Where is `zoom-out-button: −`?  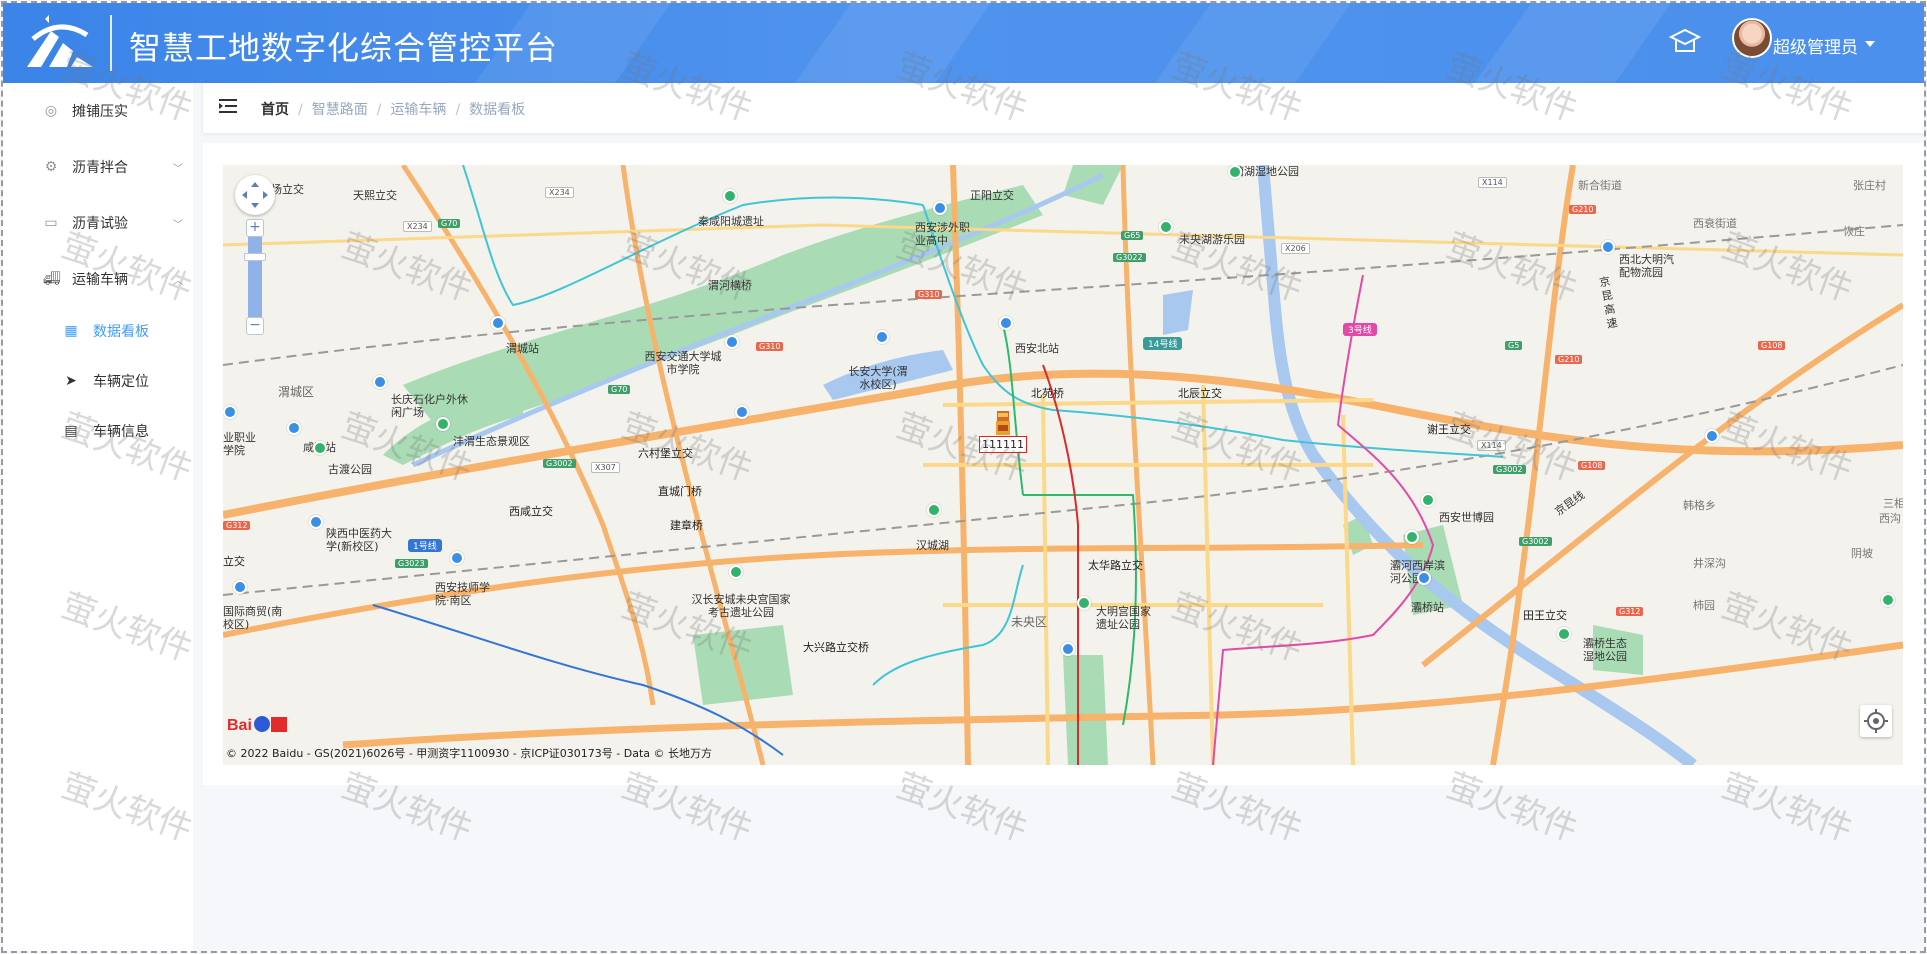 zoom-out-button: − is located at coordinates (255, 326).